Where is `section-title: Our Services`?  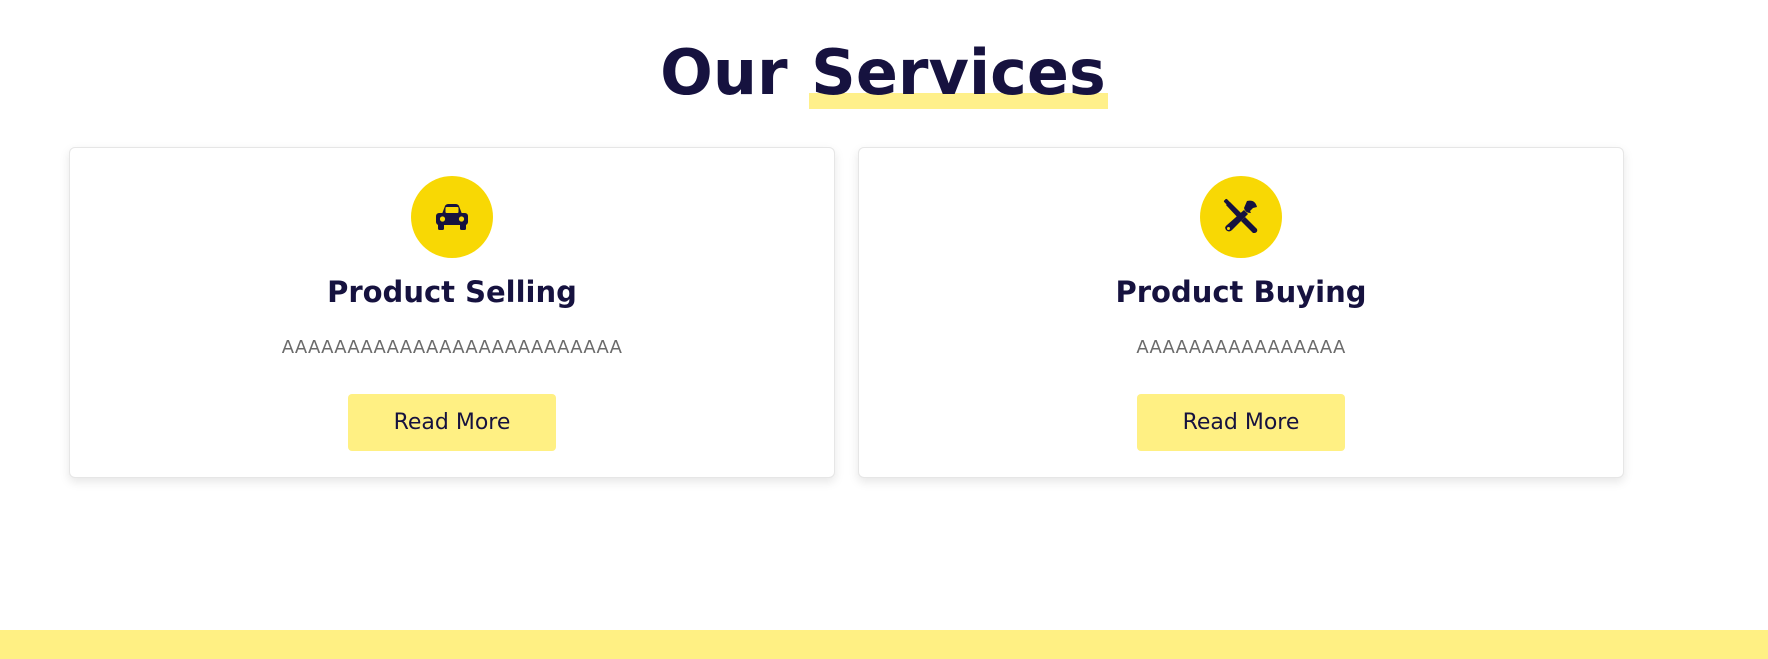
section-title: Our Services is located at coordinates (884, 73).